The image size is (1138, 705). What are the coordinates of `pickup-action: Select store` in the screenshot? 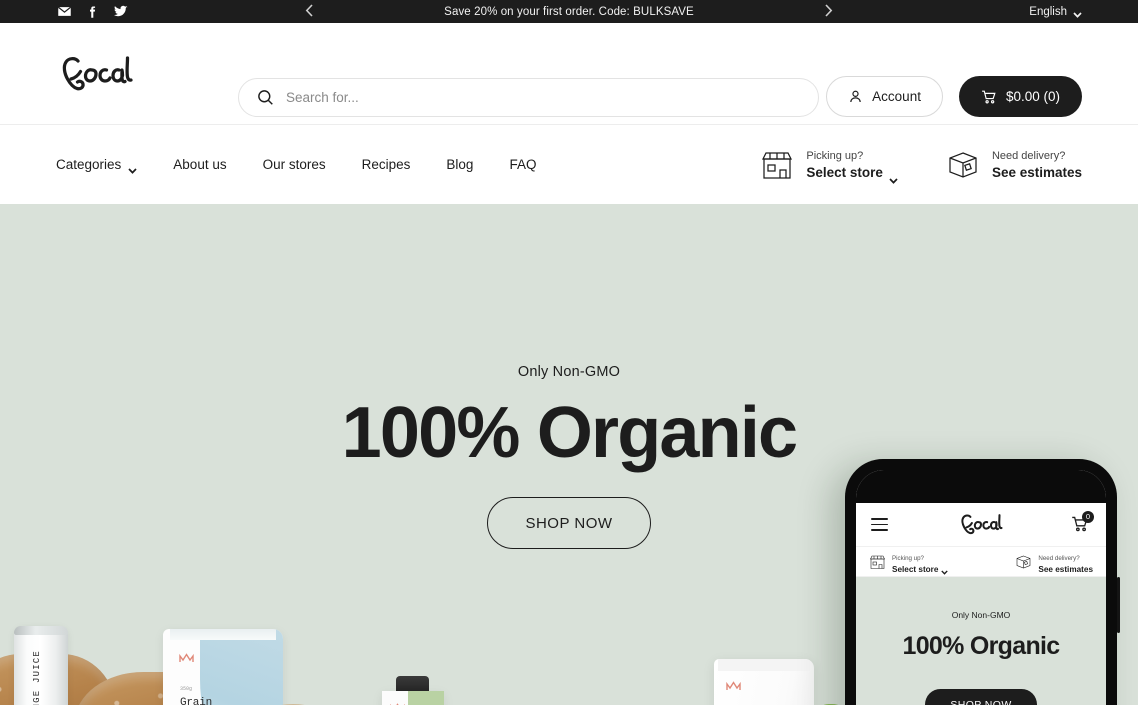 It's located at (852, 174).